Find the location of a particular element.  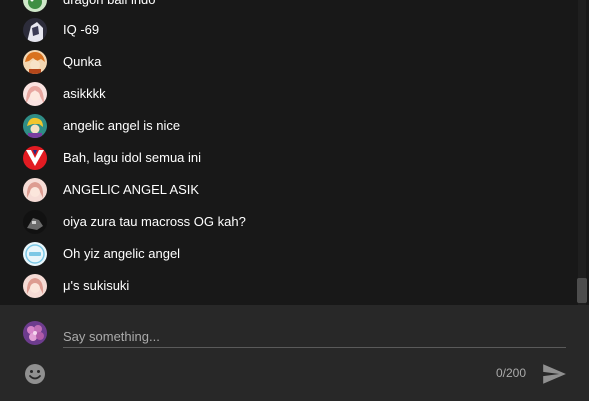

smiley-face-icon is located at coordinates (35, 374).